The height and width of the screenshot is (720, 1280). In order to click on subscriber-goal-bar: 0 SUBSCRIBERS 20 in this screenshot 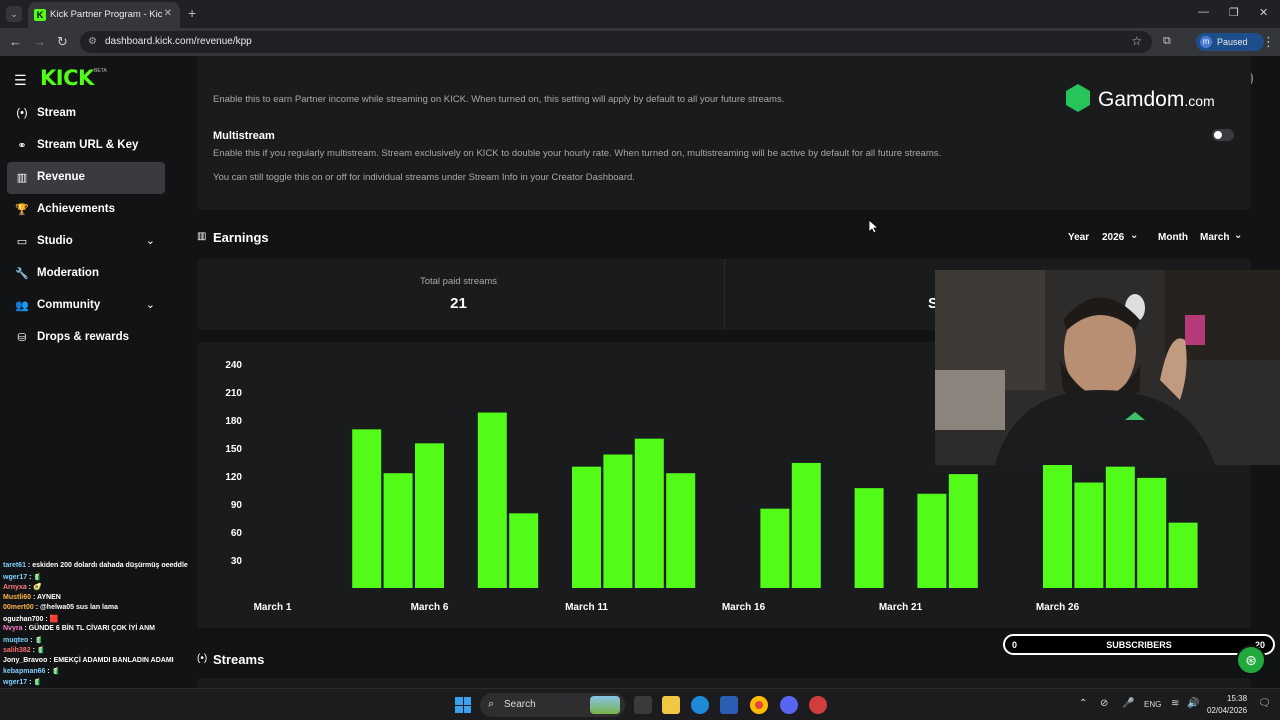, I will do `click(1139, 644)`.